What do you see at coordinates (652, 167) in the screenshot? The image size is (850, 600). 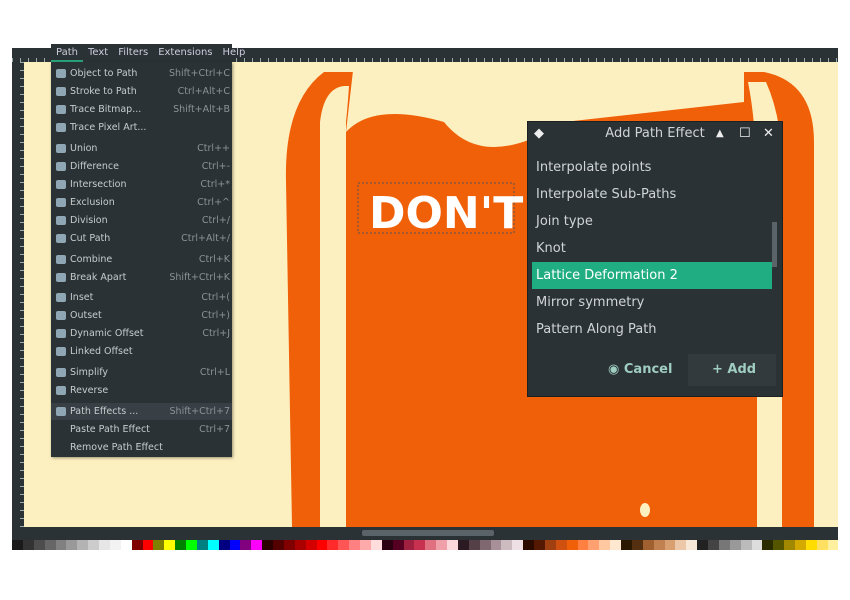 I see `effect-list-item: Interpolate points` at bounding box center [652, 167].